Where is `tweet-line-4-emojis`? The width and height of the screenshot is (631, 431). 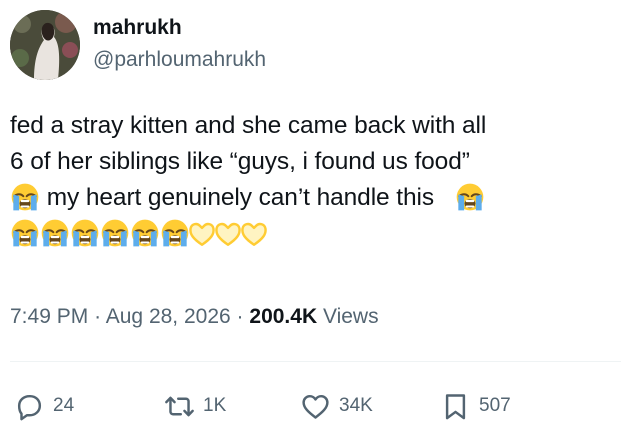 tweet-line-4-emojis is located at coordinates (316, 234).